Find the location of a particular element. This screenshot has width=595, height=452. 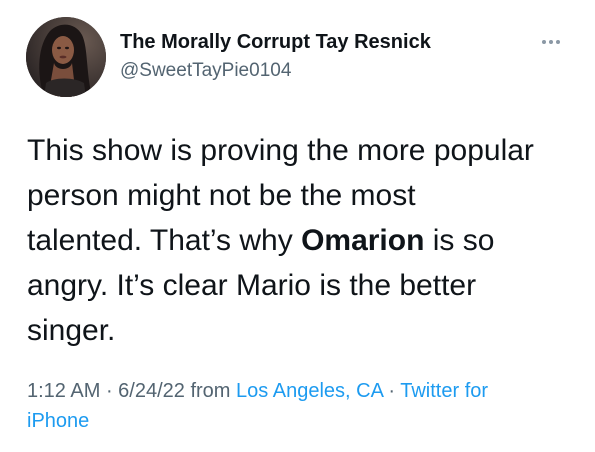

user-handle: @SweetTayPie0104 is located at coordinates (205, 71).